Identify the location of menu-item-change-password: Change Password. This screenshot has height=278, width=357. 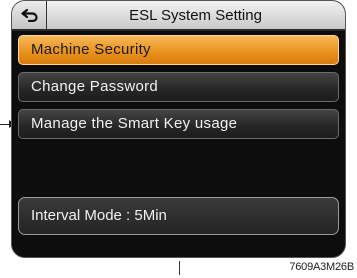
(178, 87).